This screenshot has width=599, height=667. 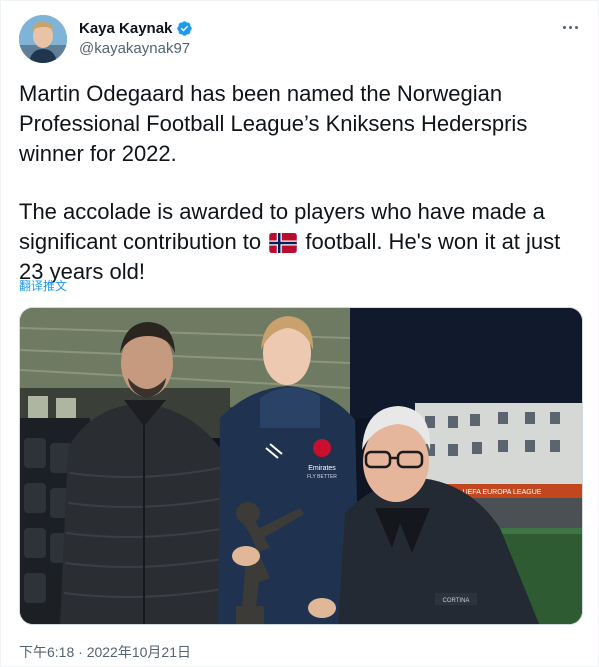 What do you see at coordinates (185, 28) in the screenshot?
I see `verified-badge-icon` at bounding box center [185, 28].